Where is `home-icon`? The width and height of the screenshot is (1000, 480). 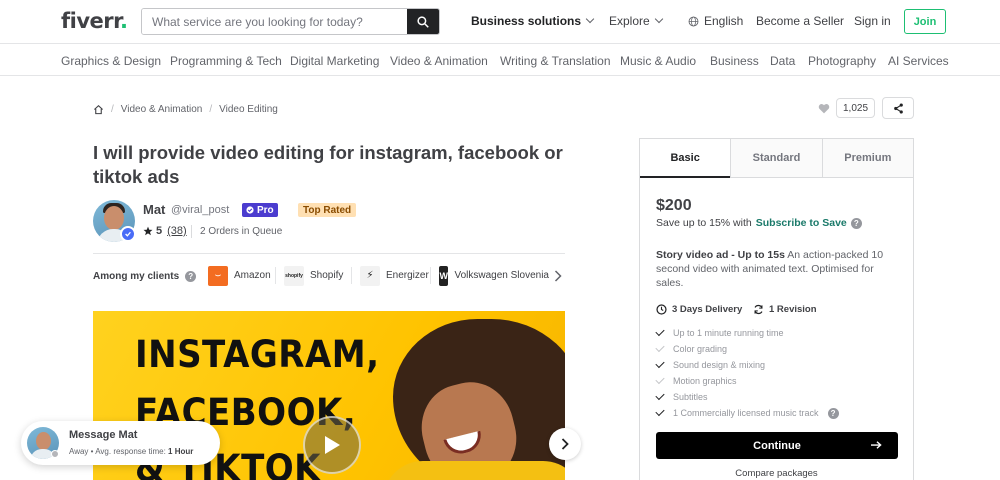
home-icon is located at coordinates (98, 109).